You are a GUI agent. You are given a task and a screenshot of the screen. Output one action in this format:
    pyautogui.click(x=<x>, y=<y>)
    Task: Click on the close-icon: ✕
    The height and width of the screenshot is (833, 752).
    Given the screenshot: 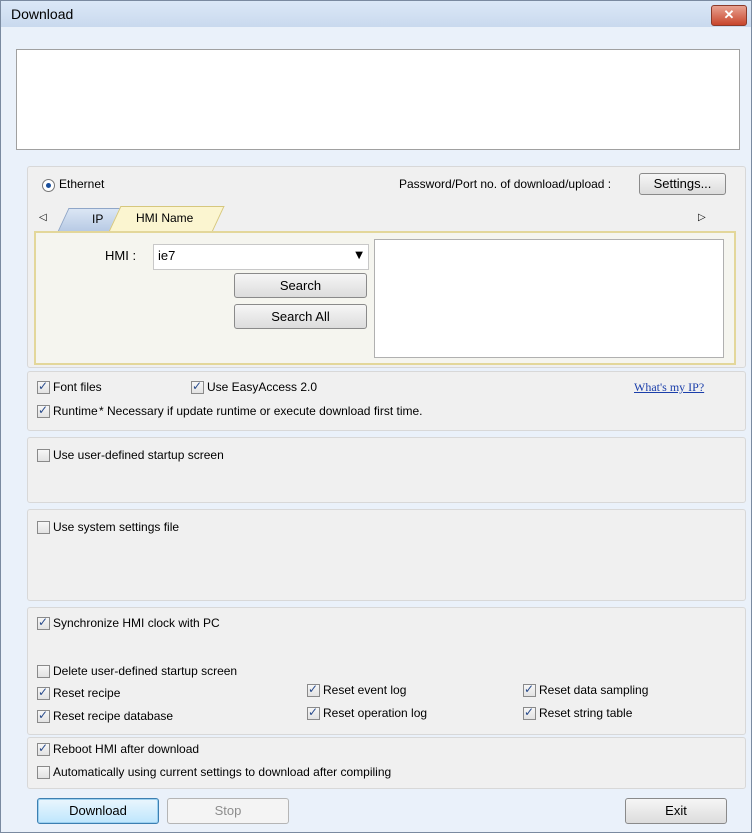 What is the action you would take?
    pyautogui.click(x=729, y=14)
    